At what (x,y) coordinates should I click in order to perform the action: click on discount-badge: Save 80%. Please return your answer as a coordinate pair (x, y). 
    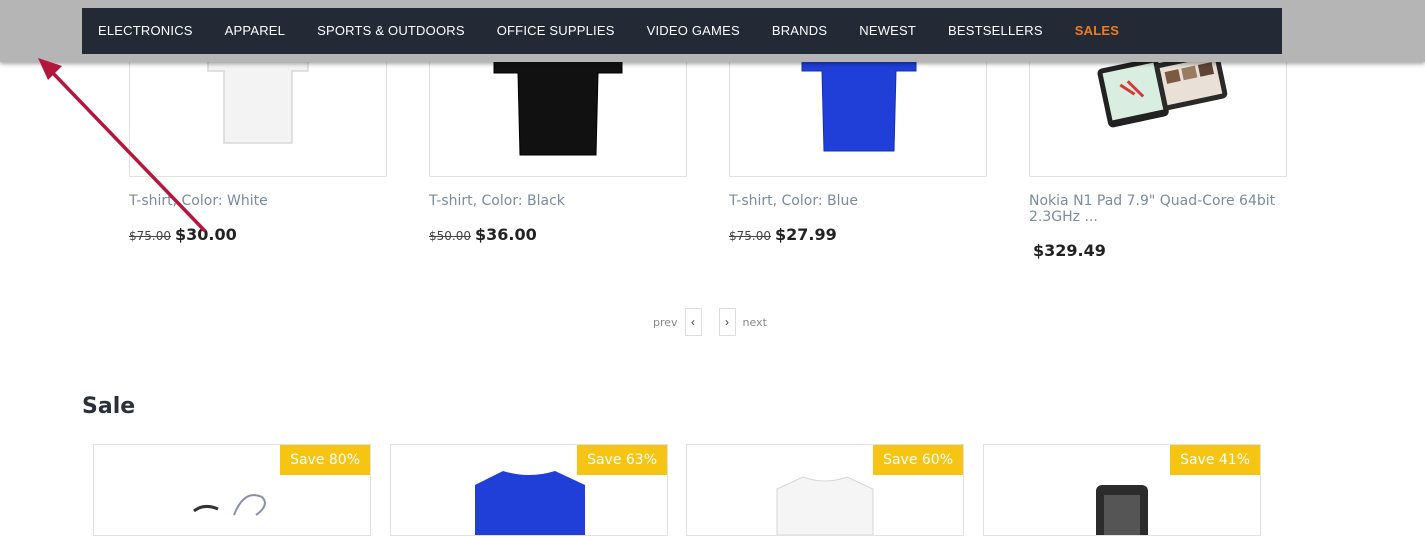
    Looking at the image, I should click on (325, 460).